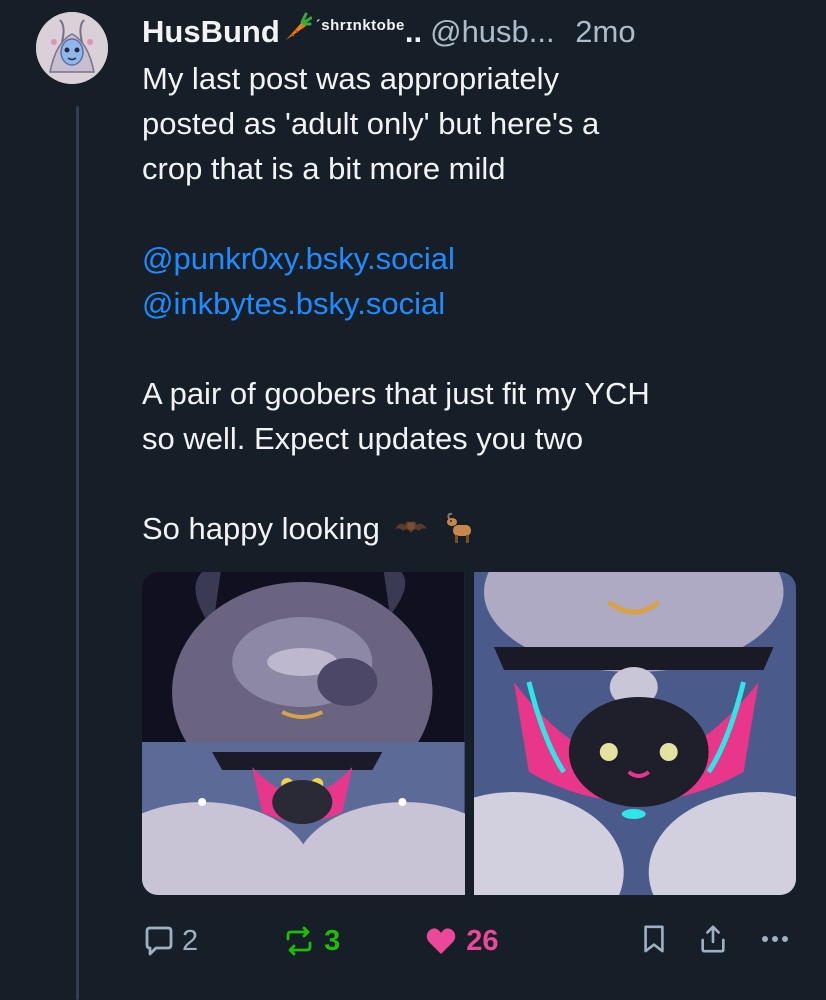  Describe the element at coordinates (350, 78) in the screenshot. I see `post-text-line: My last post was appropriately` at that location.